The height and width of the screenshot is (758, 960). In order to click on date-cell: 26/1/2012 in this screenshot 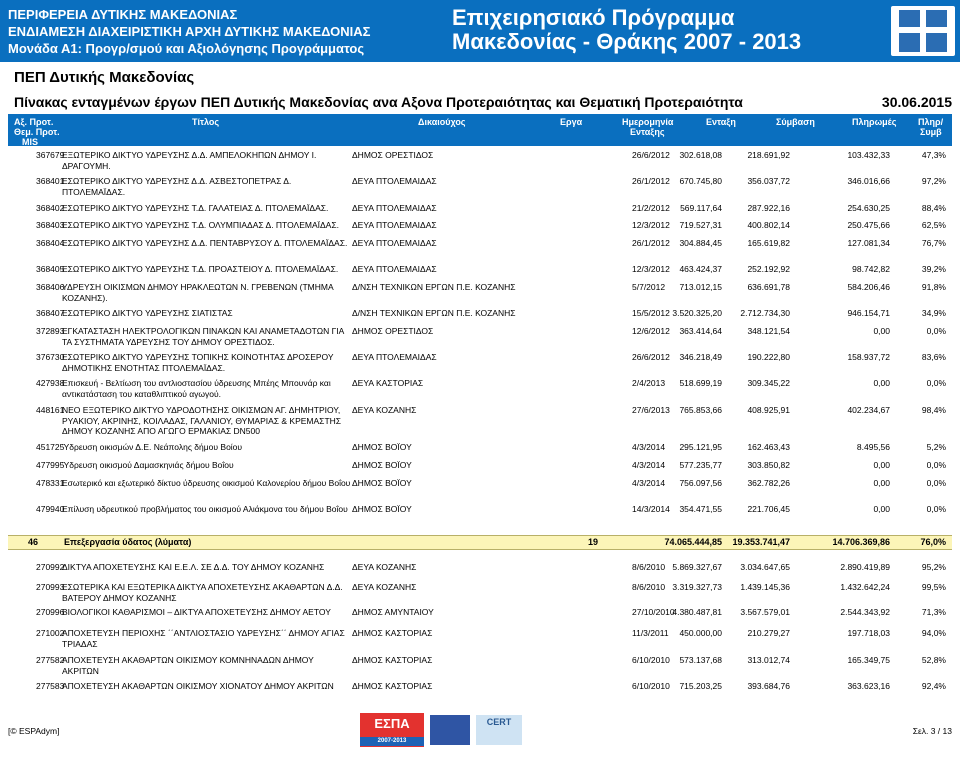, I will do `click(651, 181)`.